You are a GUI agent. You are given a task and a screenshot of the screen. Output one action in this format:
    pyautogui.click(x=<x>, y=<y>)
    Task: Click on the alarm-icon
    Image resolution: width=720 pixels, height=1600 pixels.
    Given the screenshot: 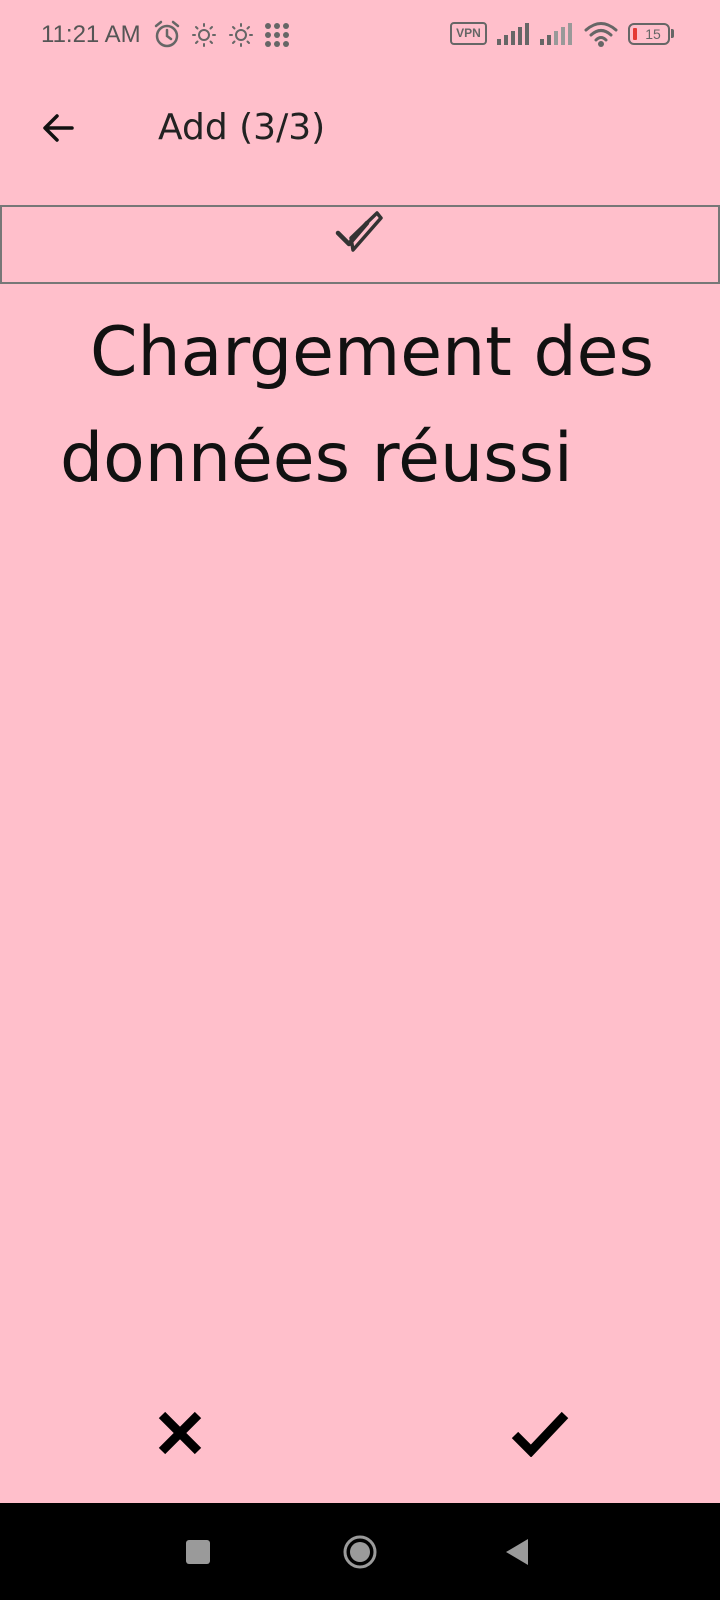 What is the action you would take?
    pyautogui.click(x=167, y=34)
    